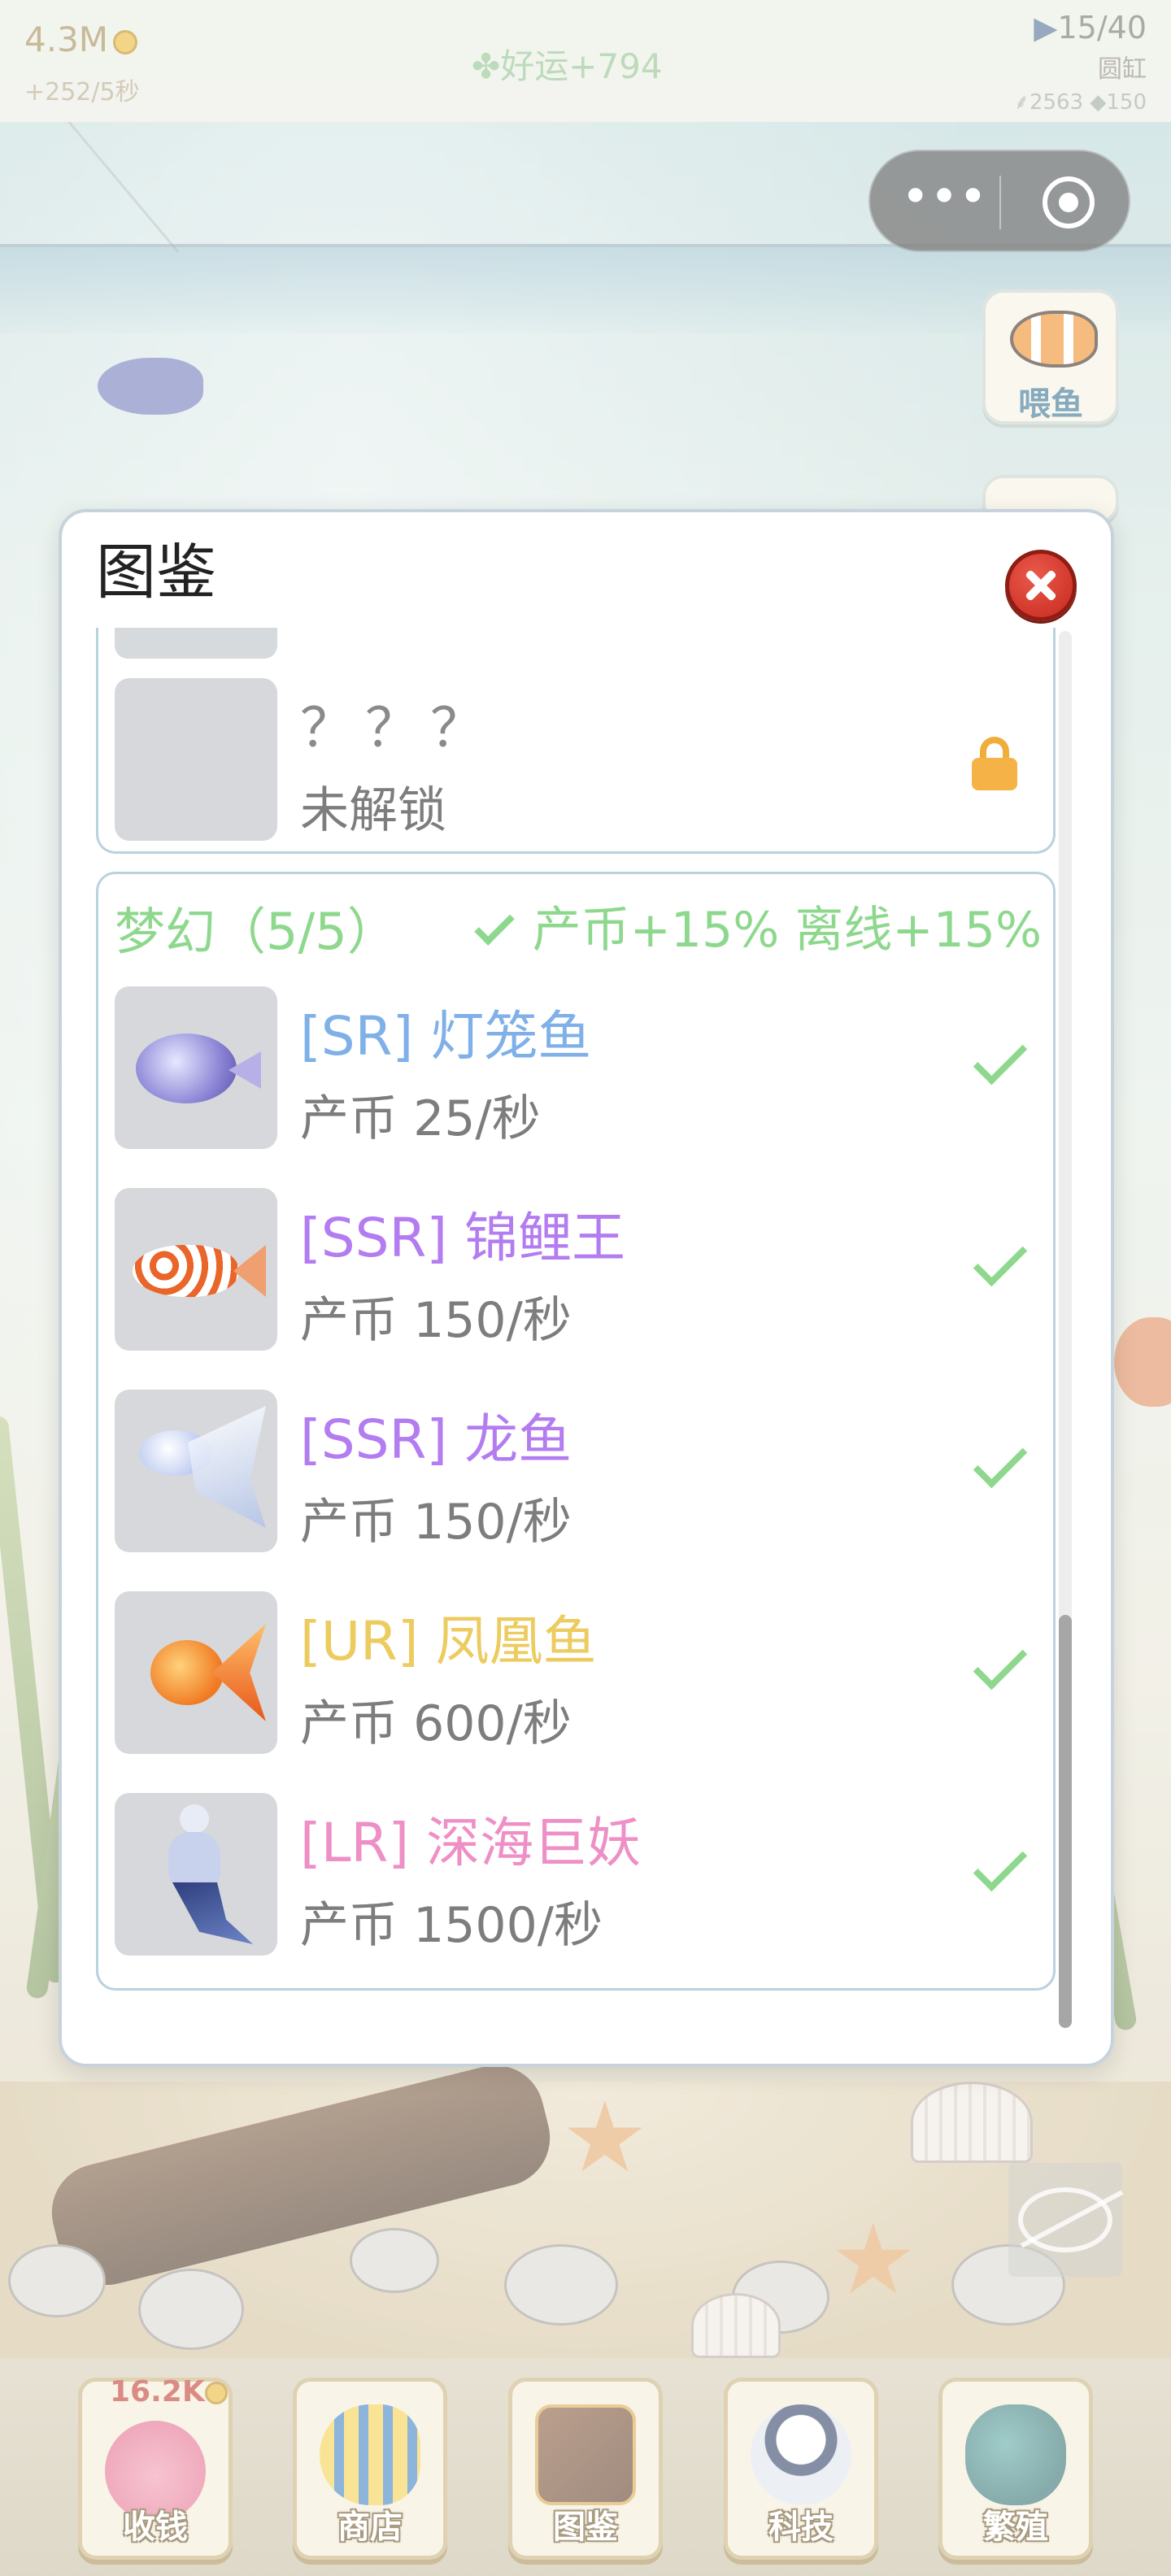 The width and height of the screenshot is (1171, 2576). I want to click on close-icon, so click(1041, 586).